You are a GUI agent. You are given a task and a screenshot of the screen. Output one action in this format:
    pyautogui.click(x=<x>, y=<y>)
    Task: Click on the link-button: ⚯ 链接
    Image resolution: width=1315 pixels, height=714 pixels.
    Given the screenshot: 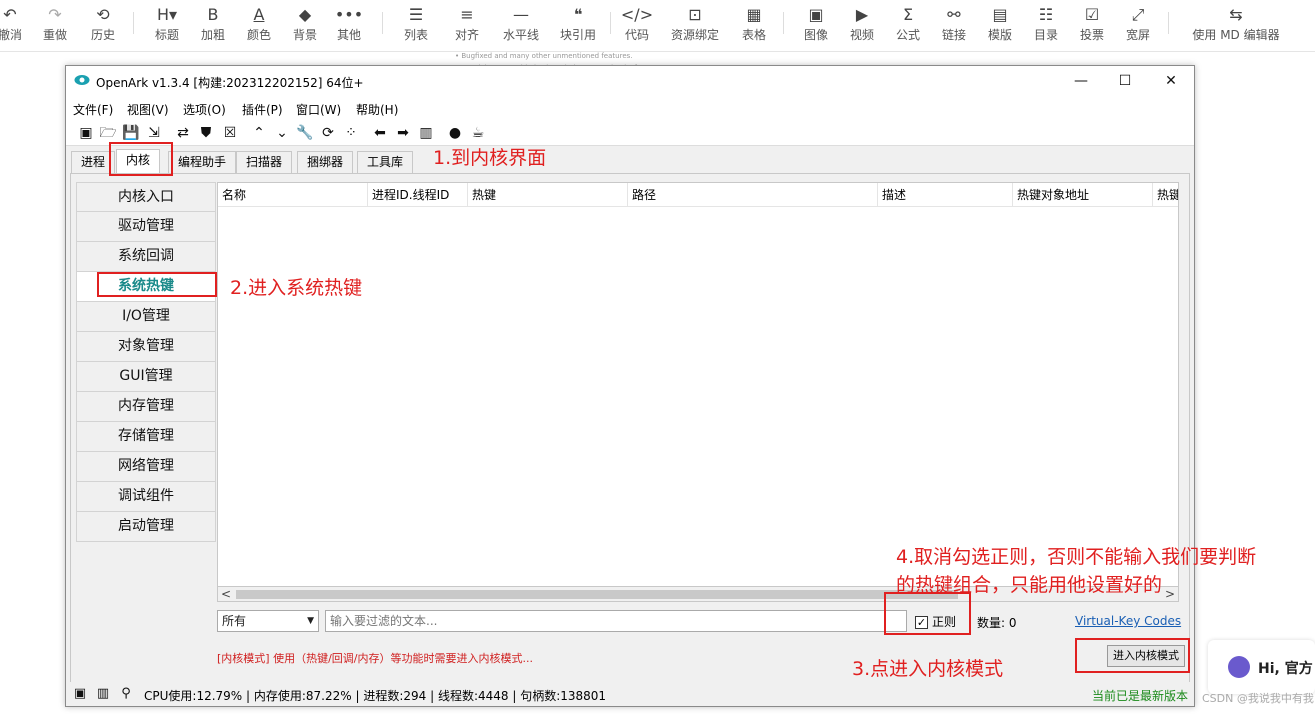 What is the action you would take?
    pyautogui.click(x=954, y=26)
    